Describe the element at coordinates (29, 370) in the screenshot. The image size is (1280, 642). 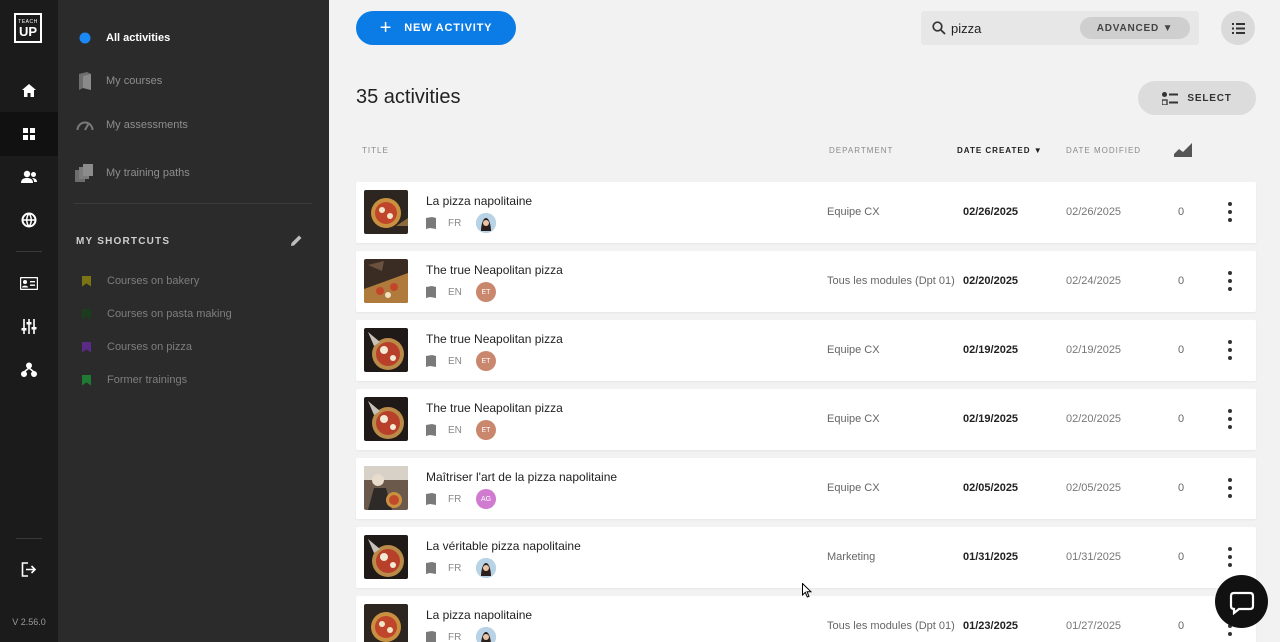
I see `rail-org` at that location.